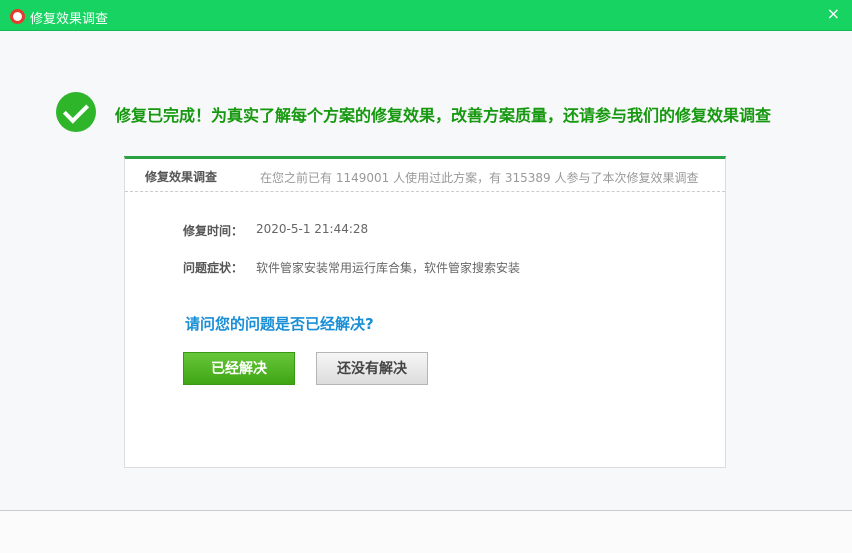  I want to click on not-resolved-button: 还没有解决, so click(372, 368).